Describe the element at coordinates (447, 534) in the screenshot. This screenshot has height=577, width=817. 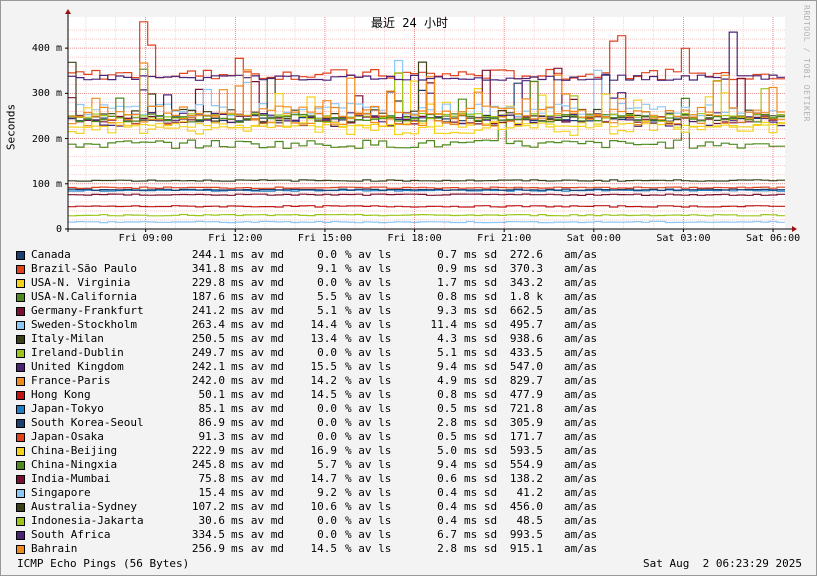
I see `legend-sd-value: 6.7` at that location.